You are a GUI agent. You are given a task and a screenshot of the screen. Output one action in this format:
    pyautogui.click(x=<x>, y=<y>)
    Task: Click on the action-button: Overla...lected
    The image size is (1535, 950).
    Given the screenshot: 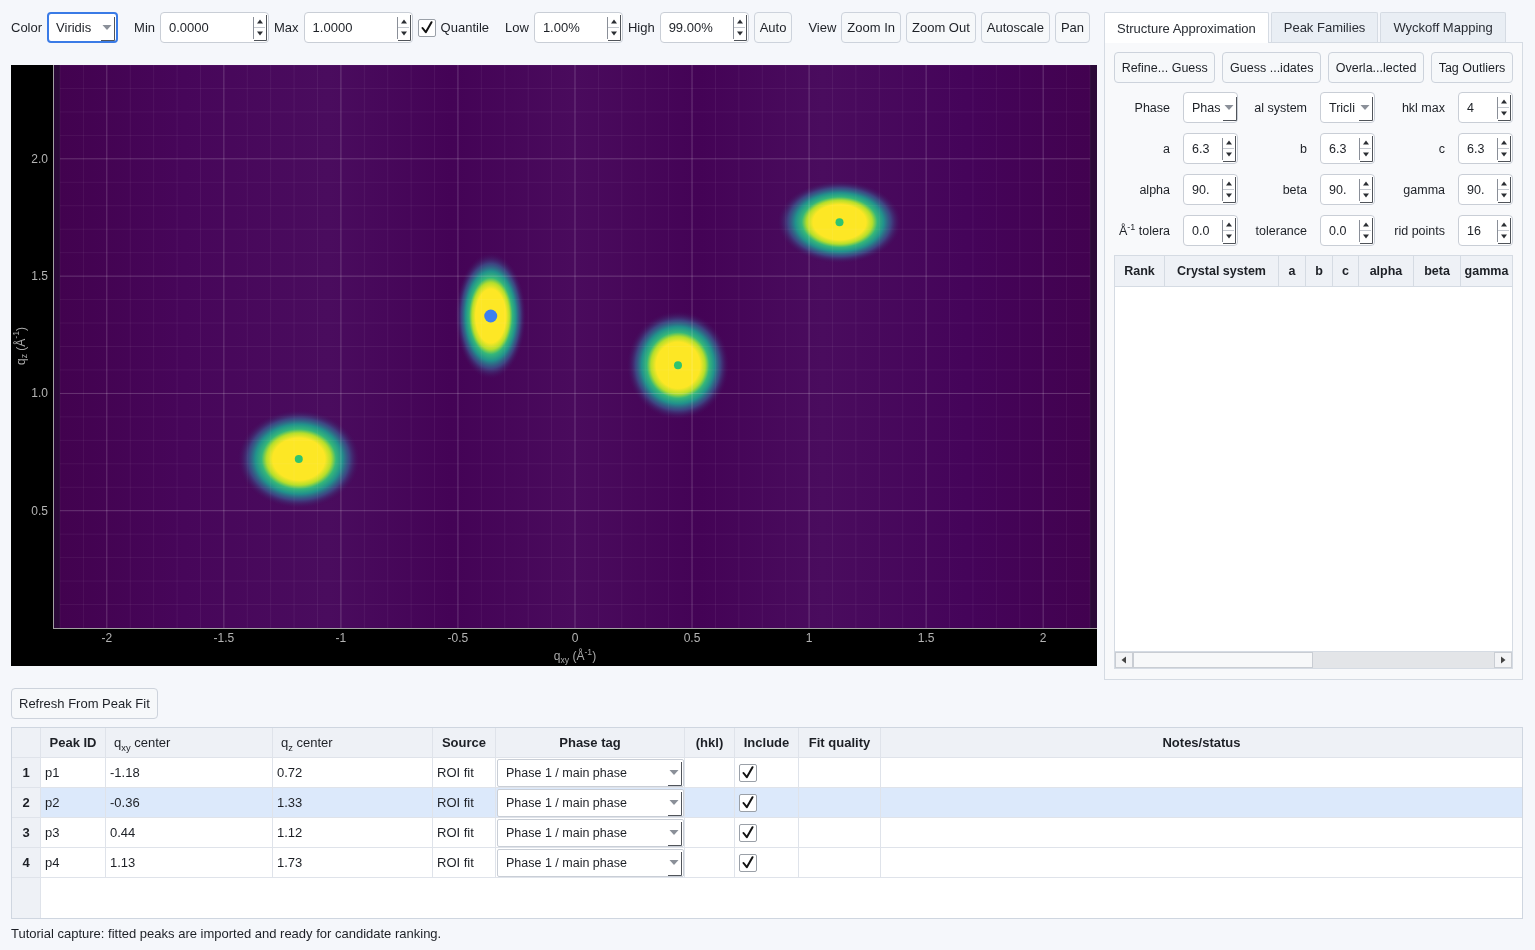 What is the action you would take?
    pyautogui.click(x=1376, y=67)
    